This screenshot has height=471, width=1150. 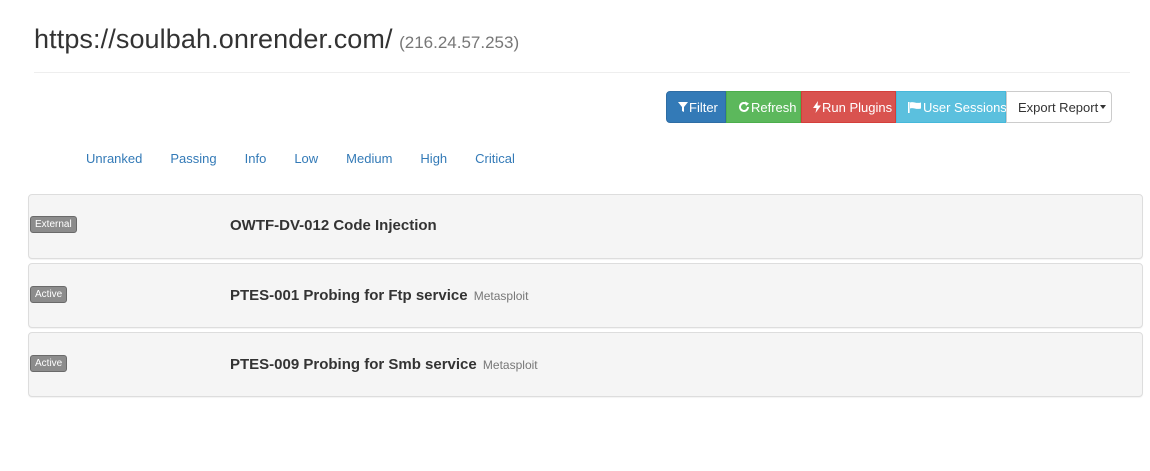 I want to click on target-ip: (216.24.57.253), so click(x=459, y=42).